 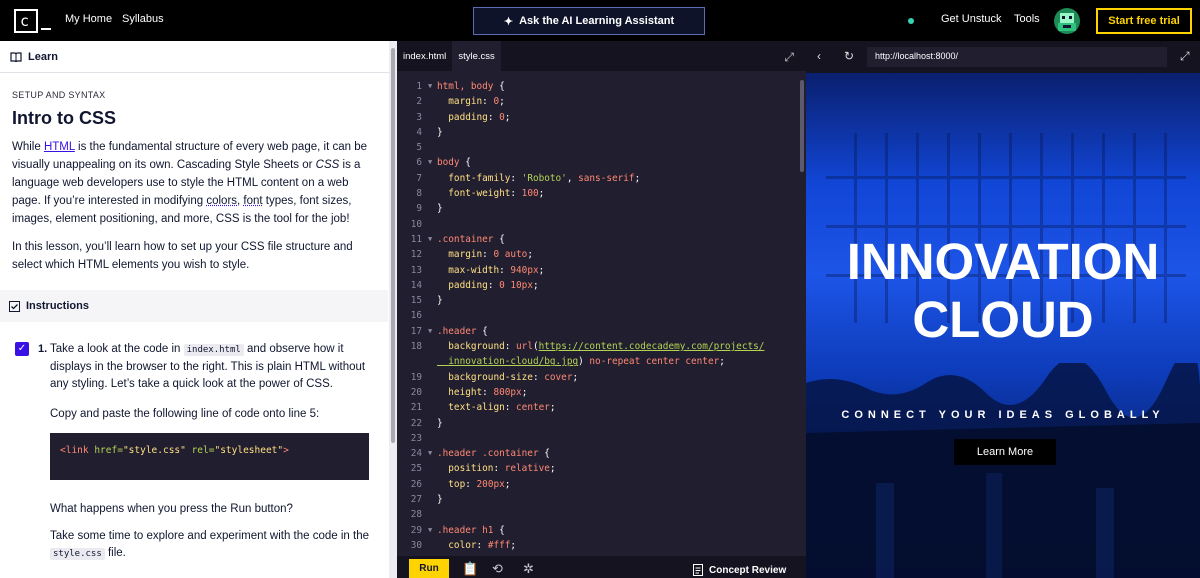 I want to click on code-line: 14 padding: 0 10px;, so click(x=597, y=285).